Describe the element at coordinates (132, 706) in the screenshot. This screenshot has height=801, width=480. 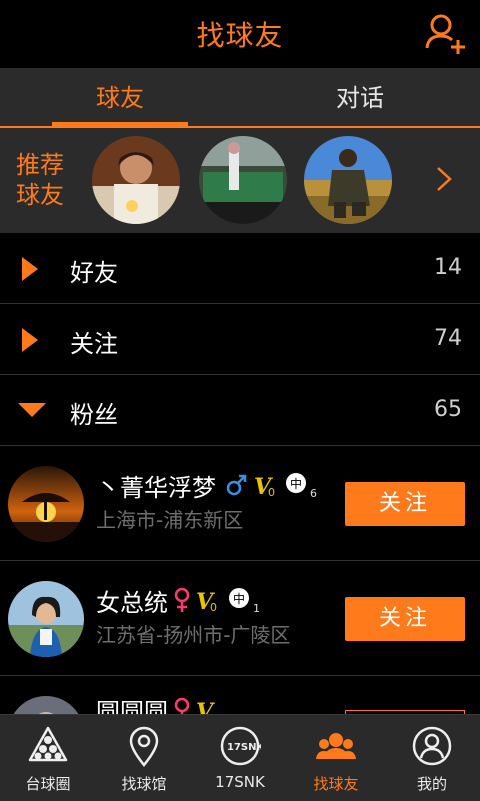
I see `fan-nickname: 圆圆圆` at that location.